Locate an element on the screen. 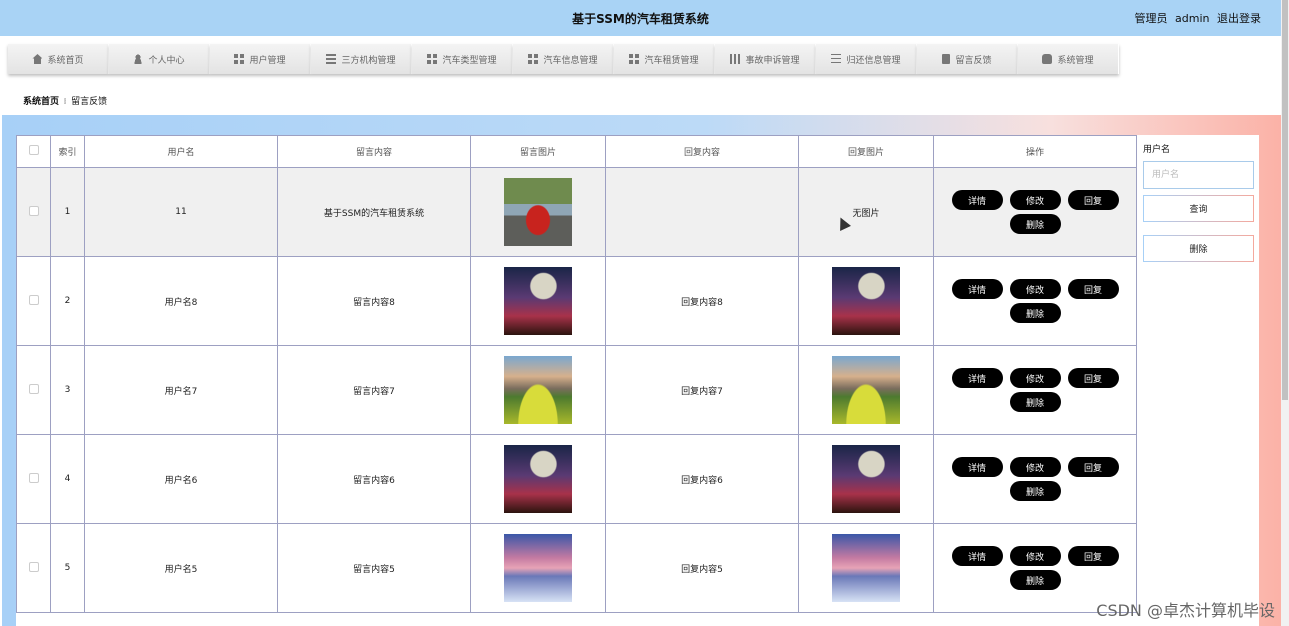 The width and height of the screenshot is (1289, 626). breadcrumb: 系统首页 ፧ 留言反馈 is located at coordinates (65, 100).